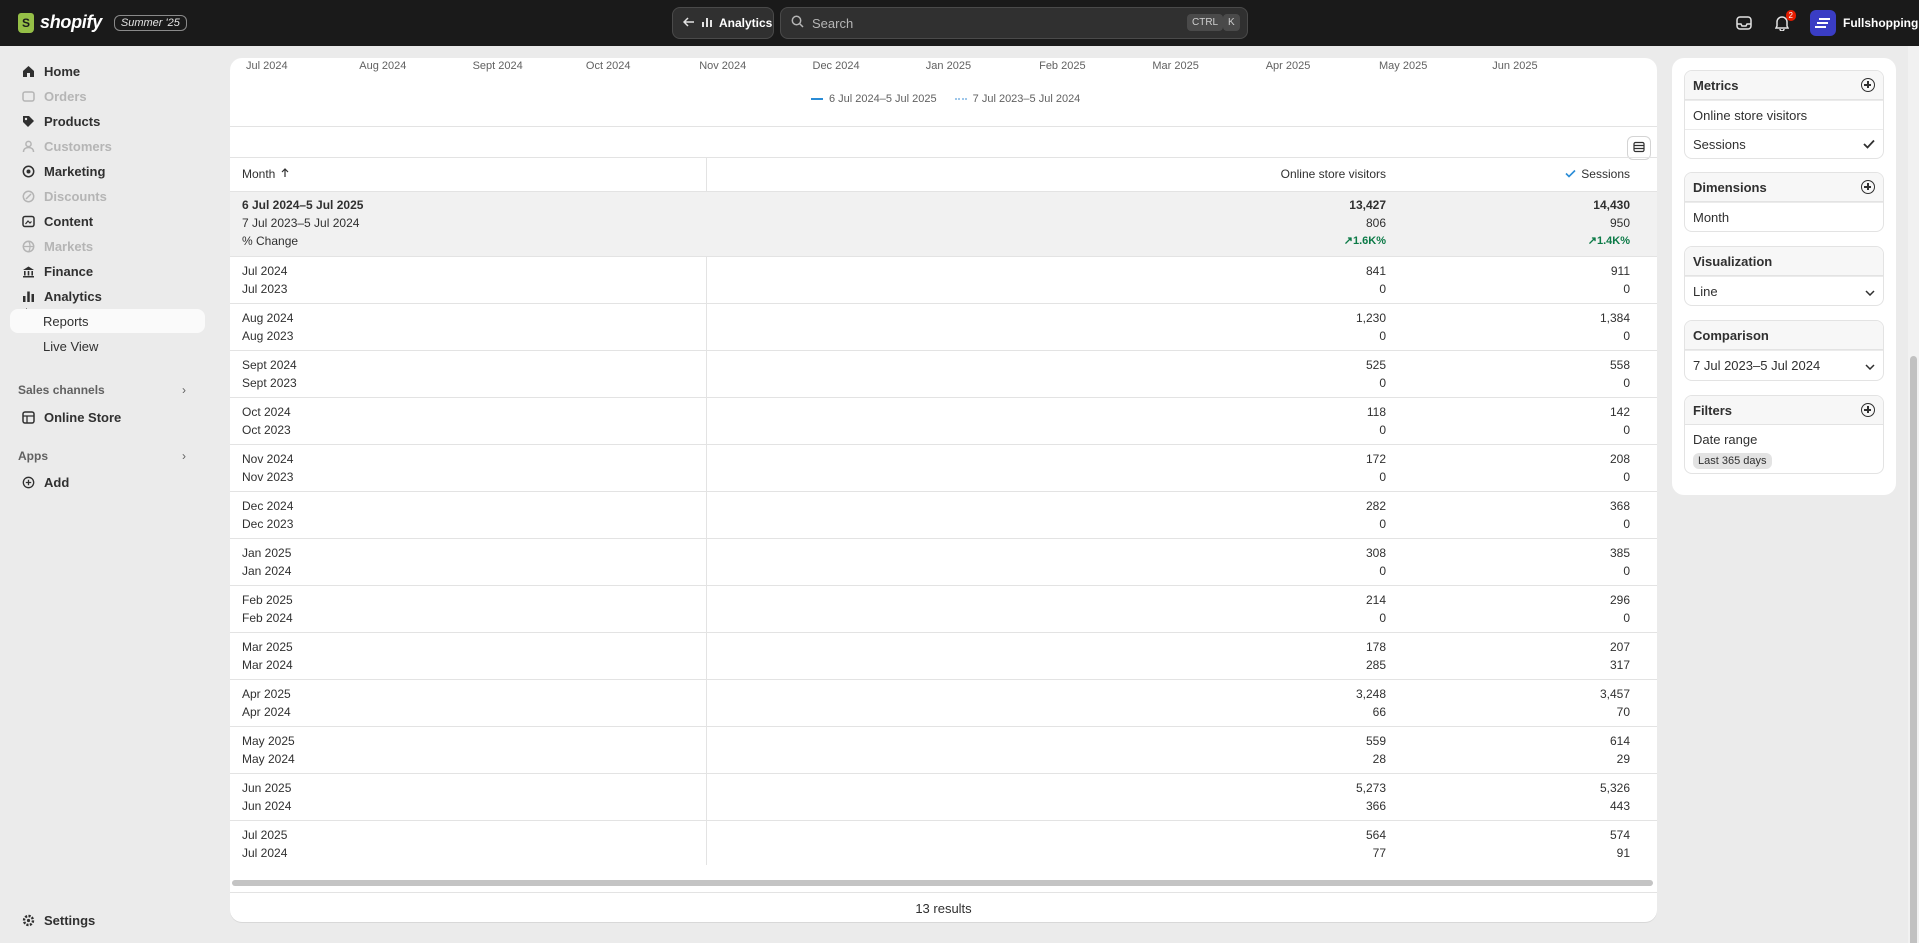  What do you see at coordinates (269, 374) in the screenshot?
I see `month-cell: Sept 2024 Sept 2023` at bounding box center [269, 374].